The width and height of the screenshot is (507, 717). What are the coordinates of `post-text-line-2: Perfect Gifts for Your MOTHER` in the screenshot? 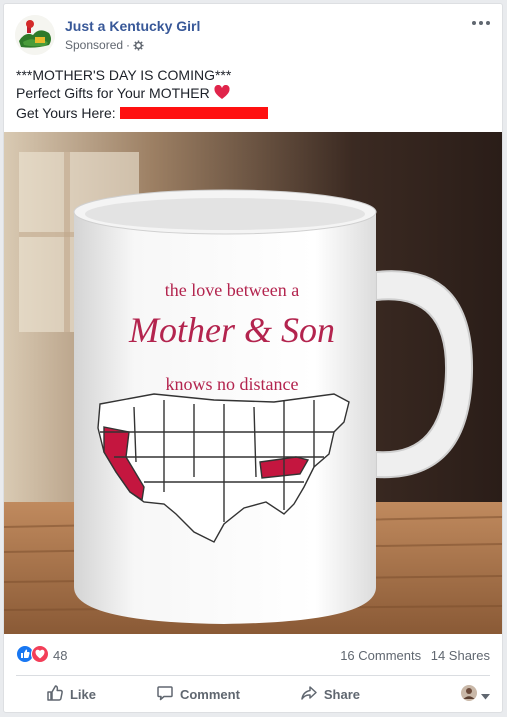 It's located at (251, 94).